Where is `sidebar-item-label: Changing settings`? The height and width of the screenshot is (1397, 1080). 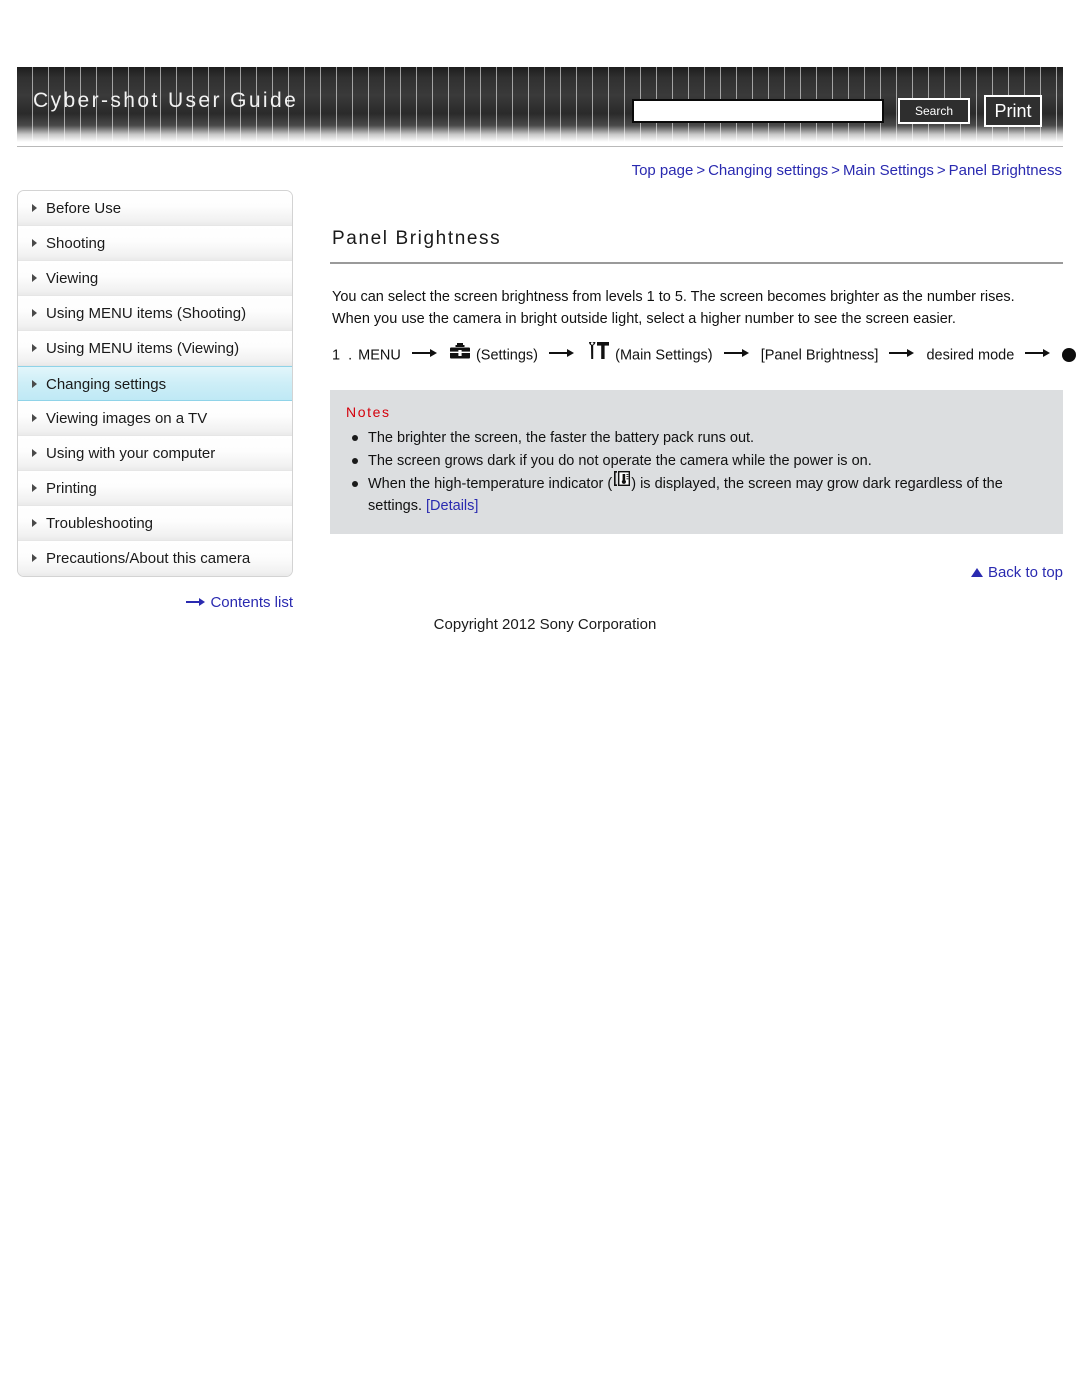
sidebar-item-label: Changing settings is located at coordinates (106, 384).